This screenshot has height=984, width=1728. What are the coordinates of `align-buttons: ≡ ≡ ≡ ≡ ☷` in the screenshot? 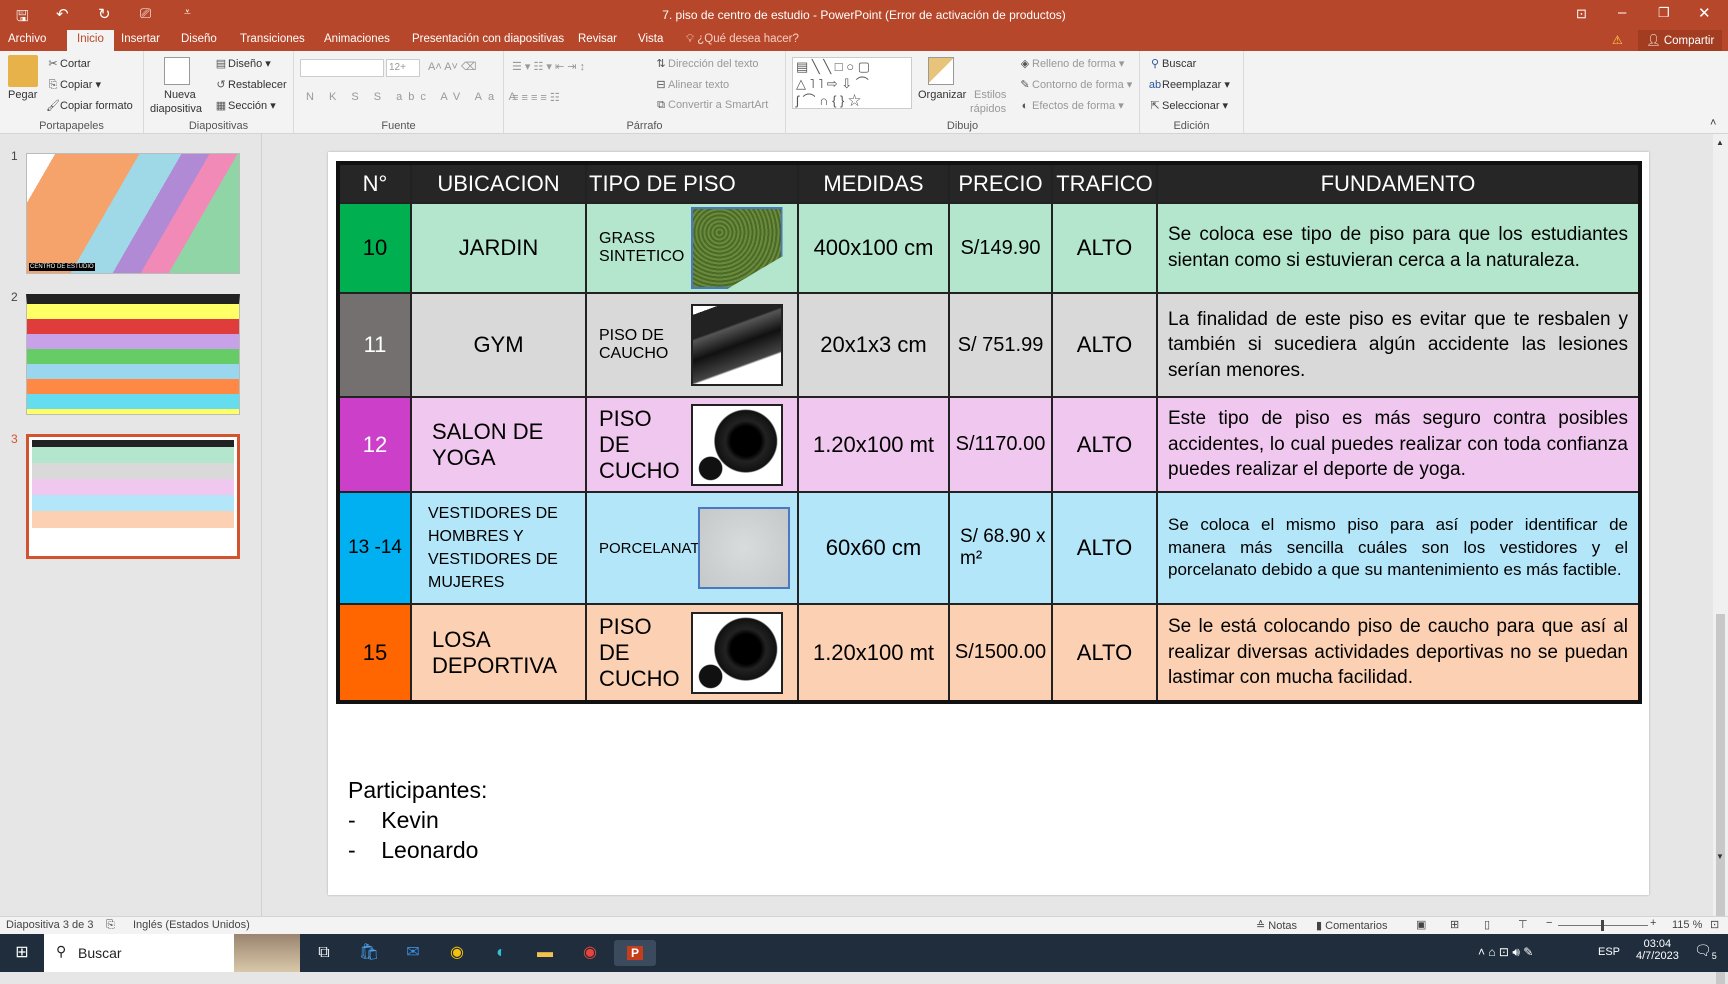 It's located at (536, 97).